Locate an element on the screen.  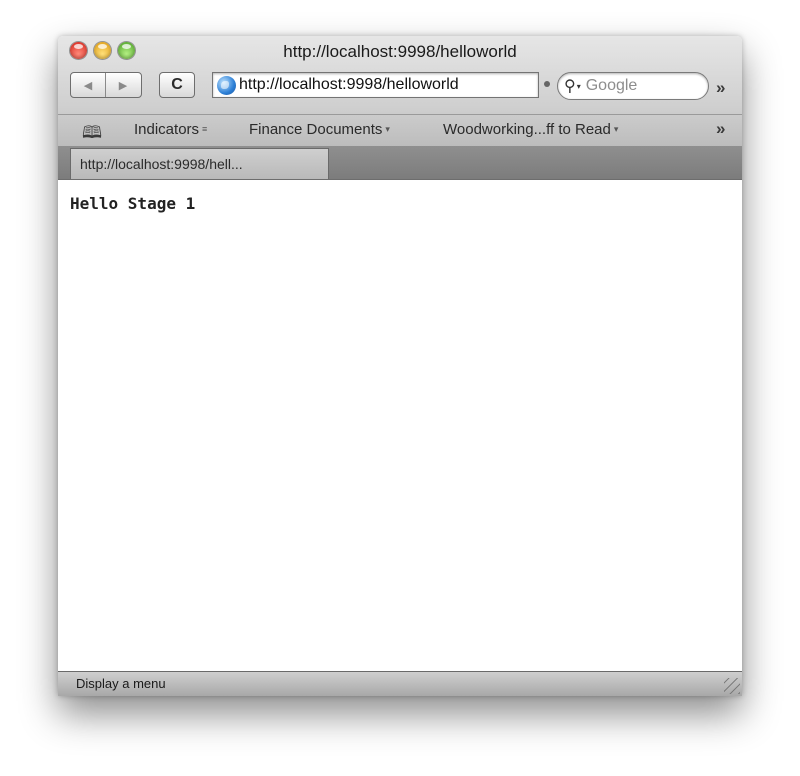
toolbar-overflow-icon: » is located at coordinates (720, 88).